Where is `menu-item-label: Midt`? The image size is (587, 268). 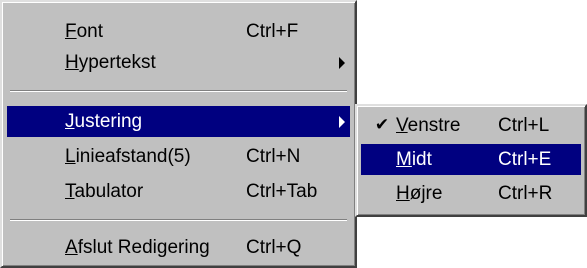 menu-item-label: Midt is located at coordinates (414, 159).